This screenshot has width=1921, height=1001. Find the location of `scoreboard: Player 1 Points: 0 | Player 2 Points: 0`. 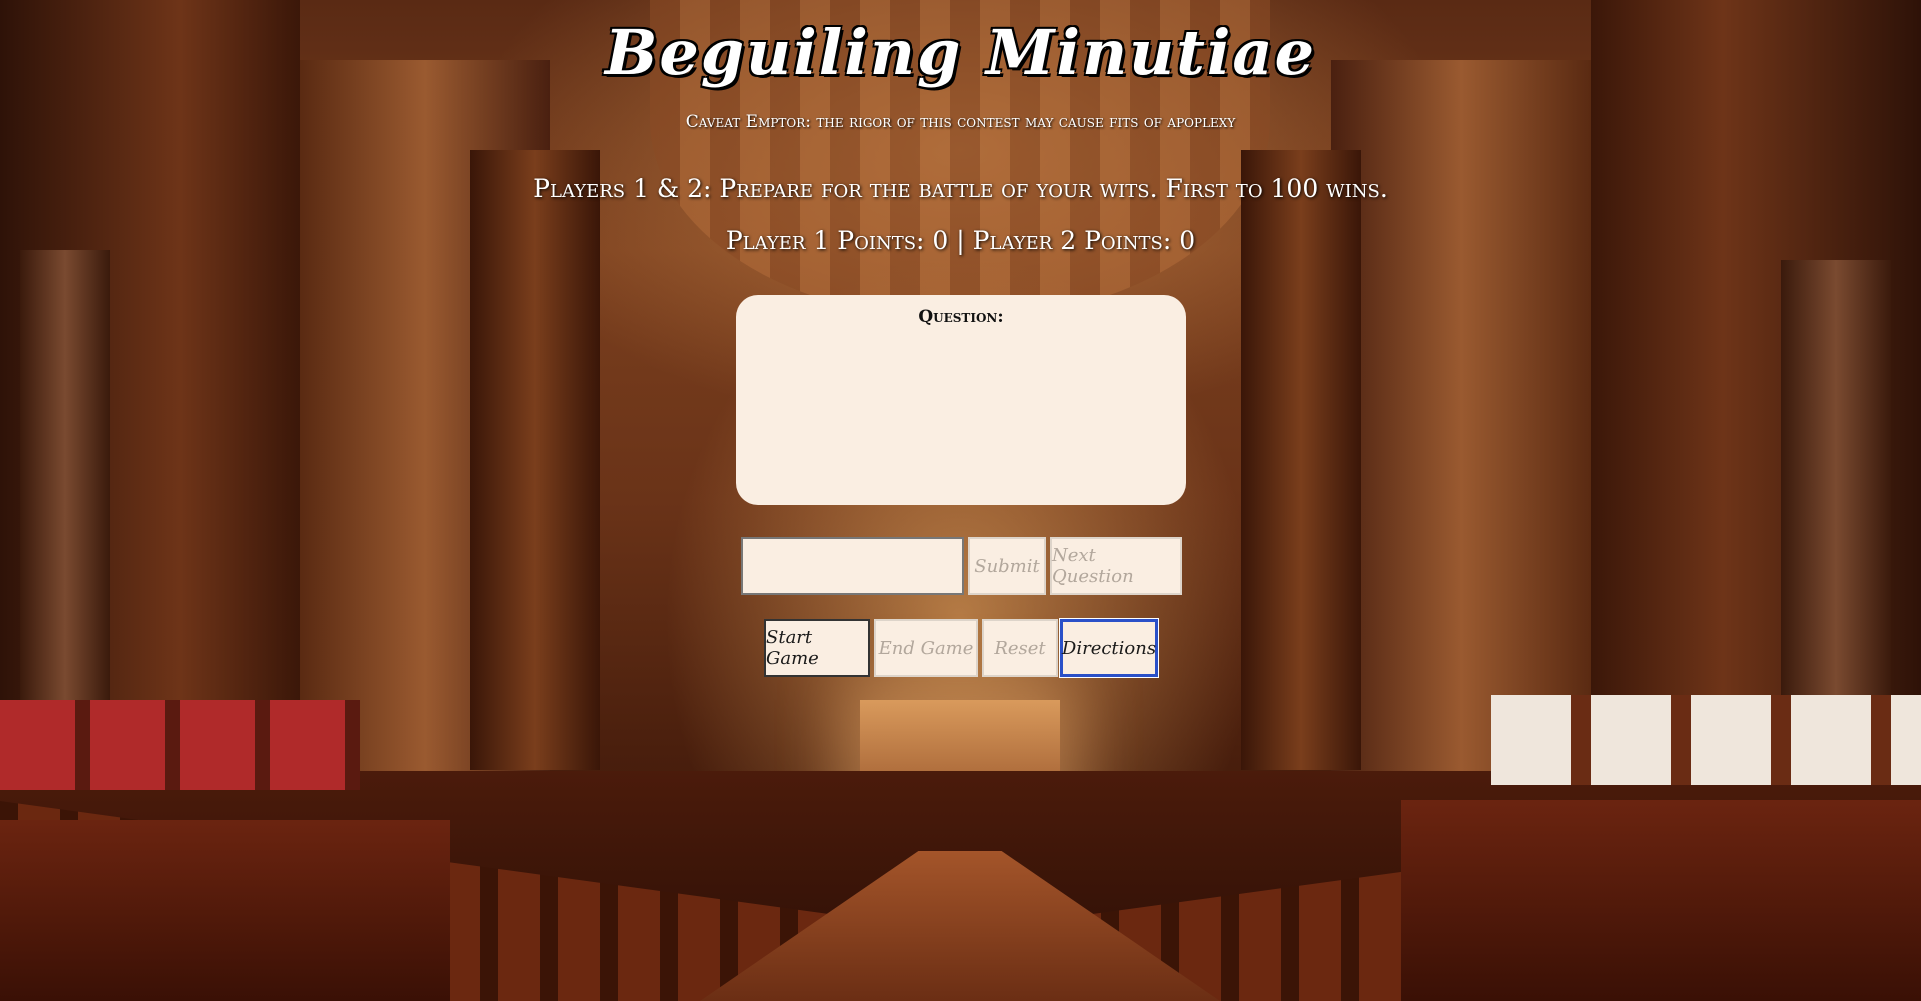

scoreboard: Player 1 Points: 0 | Player 2 Points: 0 is located at coordinates (960, 240).